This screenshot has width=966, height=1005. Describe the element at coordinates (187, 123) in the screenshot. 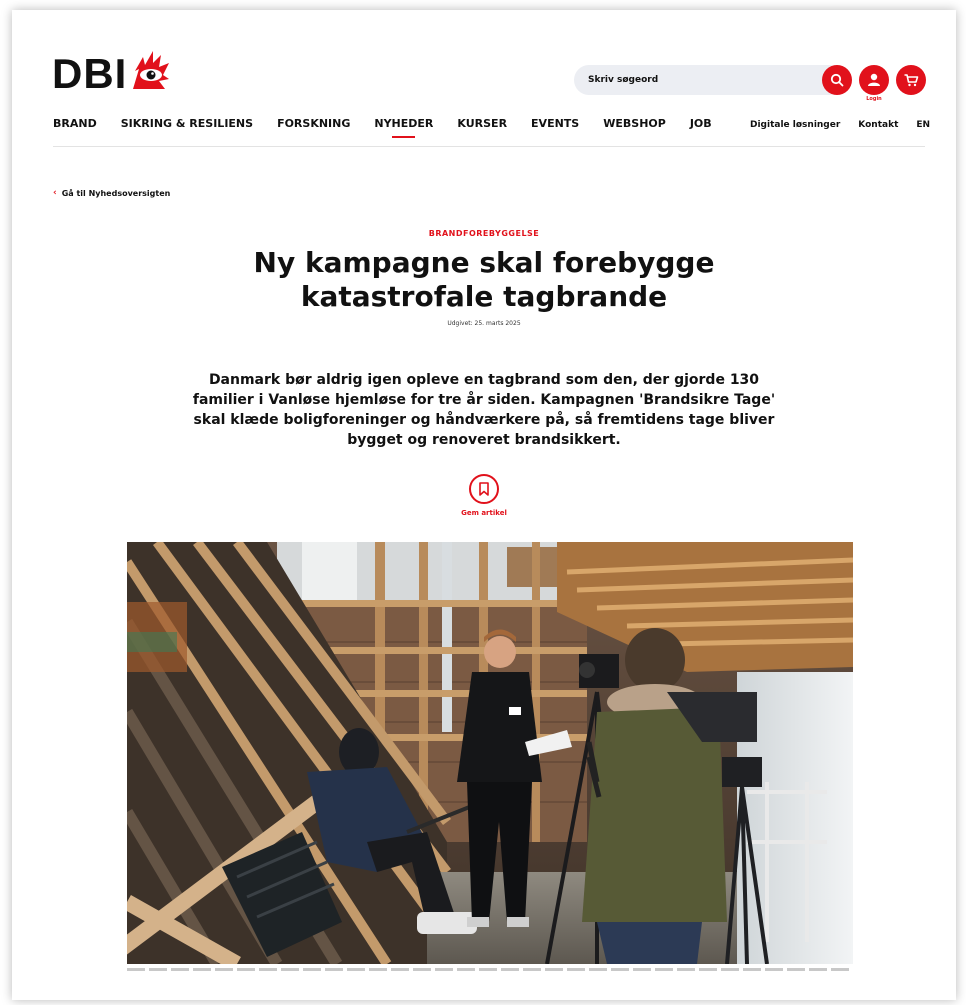

I see `nav-item-sikring-resiliens: SIKRING & RESILIENS` at that location.